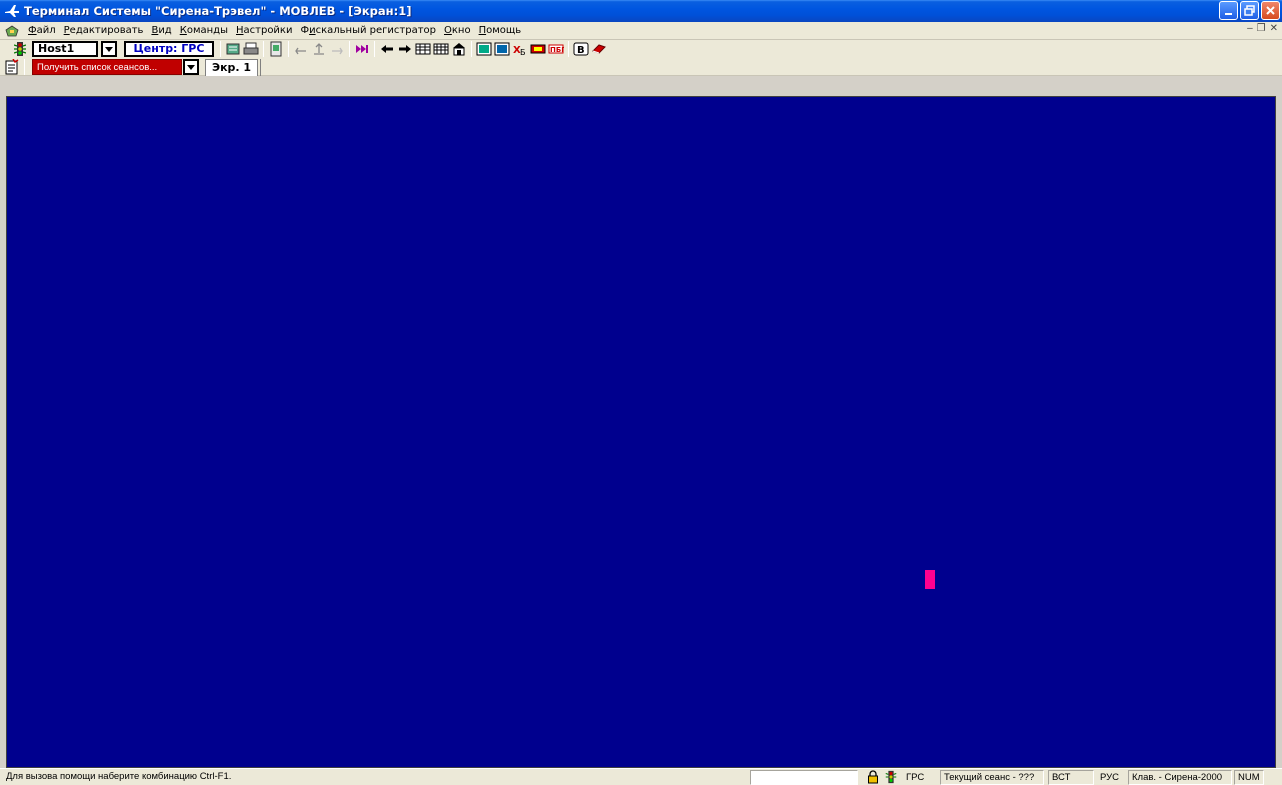 This screenshot has height=785, width=1282. What do you see at coordinates (441, 49) in the screenshot?
I see `table-grid-icon` at bounding box center [441, 49].